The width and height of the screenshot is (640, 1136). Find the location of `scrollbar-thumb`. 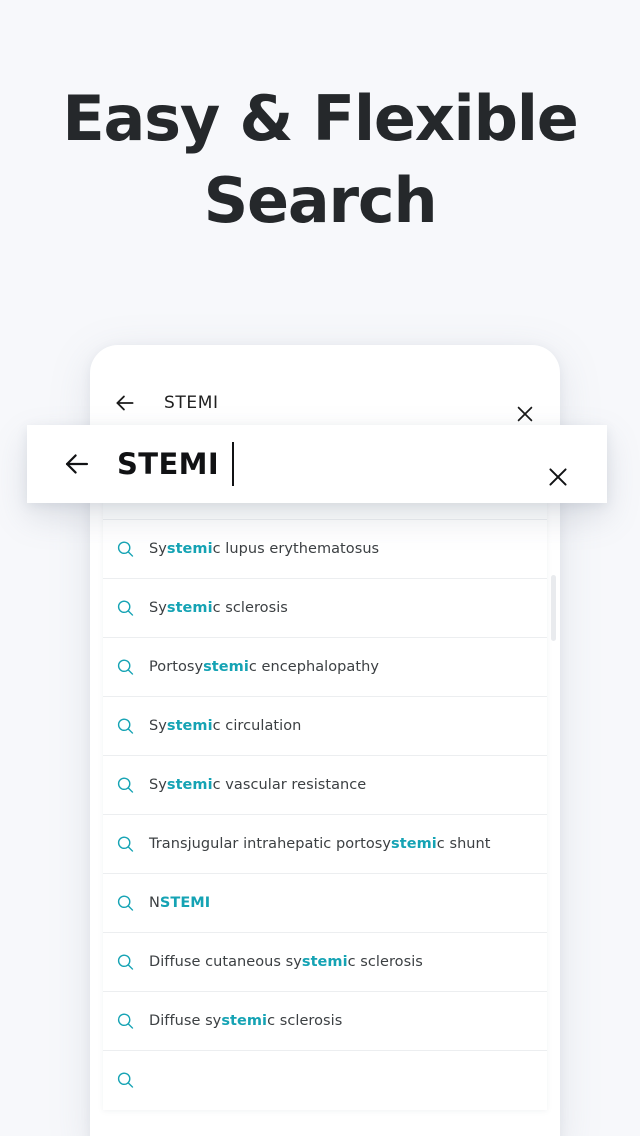

scrollbar-thumb is located at coordinates (553, 608).